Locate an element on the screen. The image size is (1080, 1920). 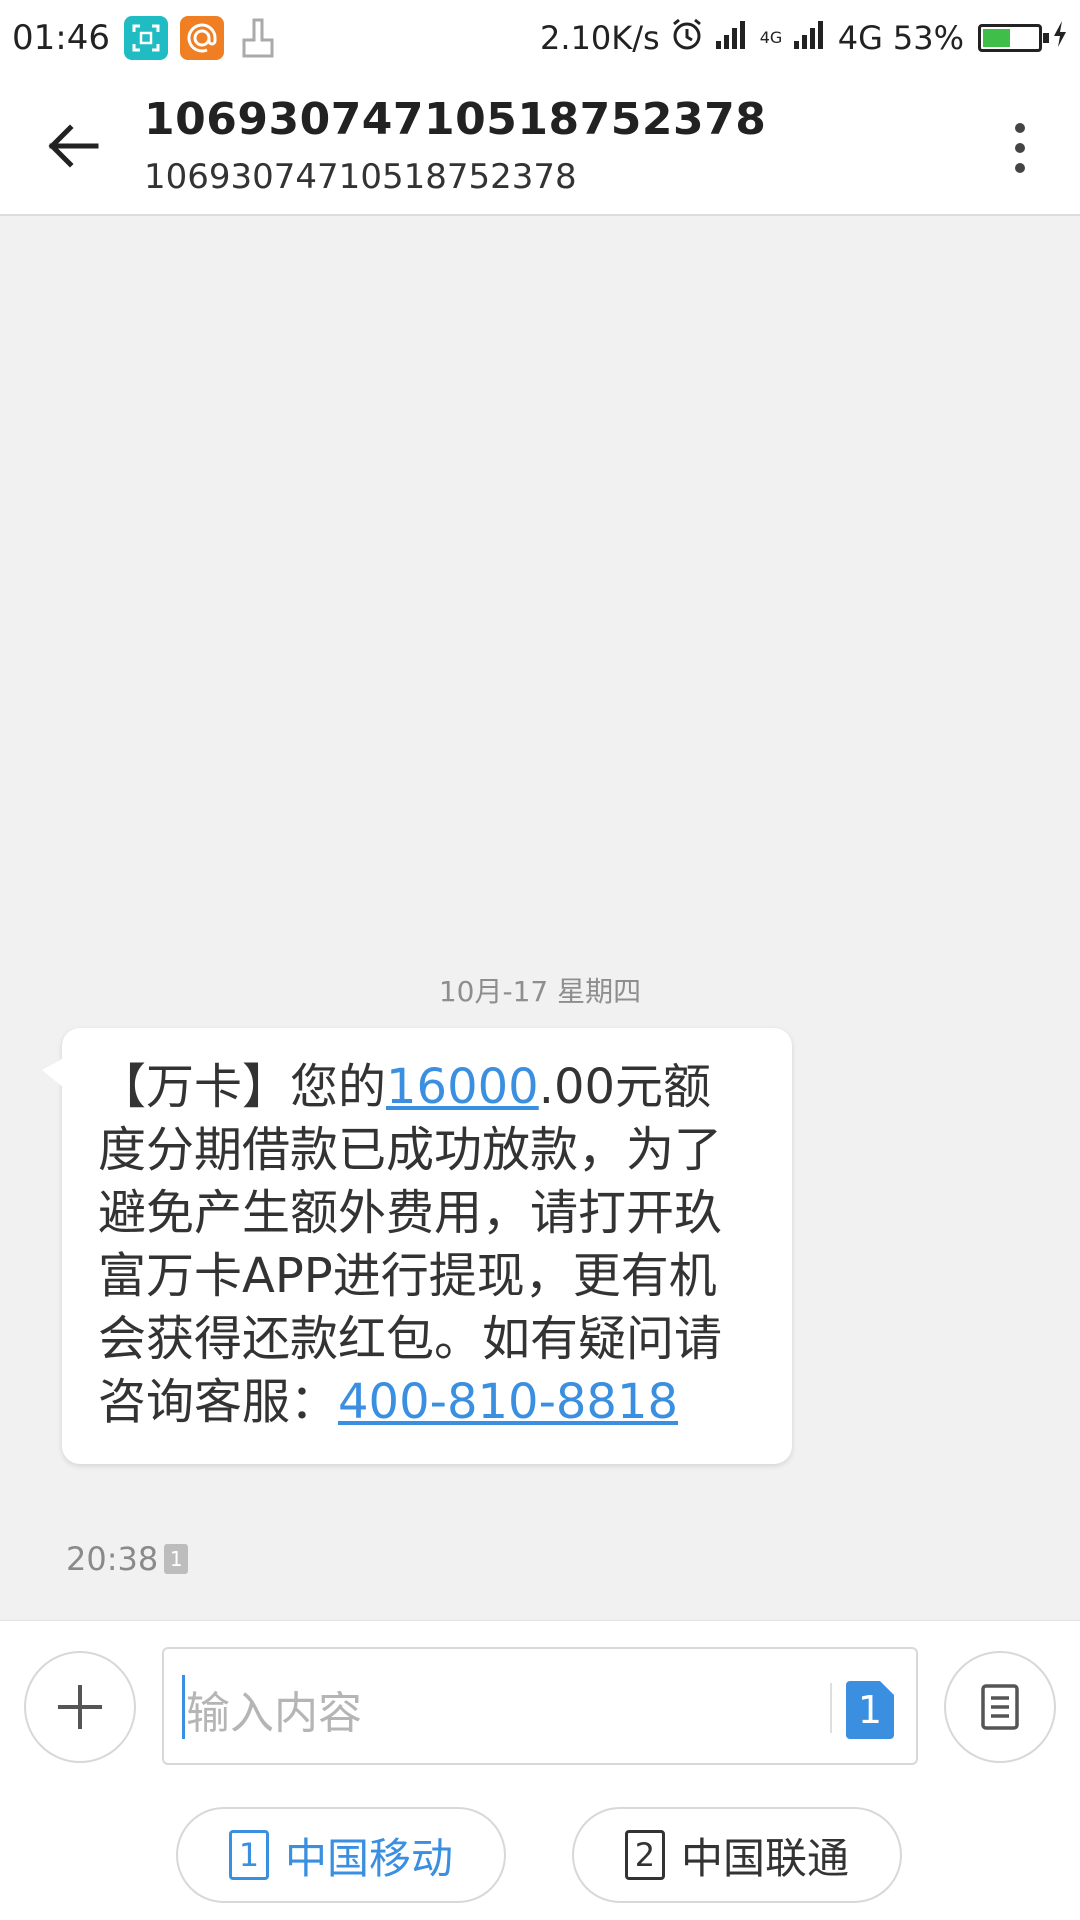
back-button is located at coordinates (72, 146).